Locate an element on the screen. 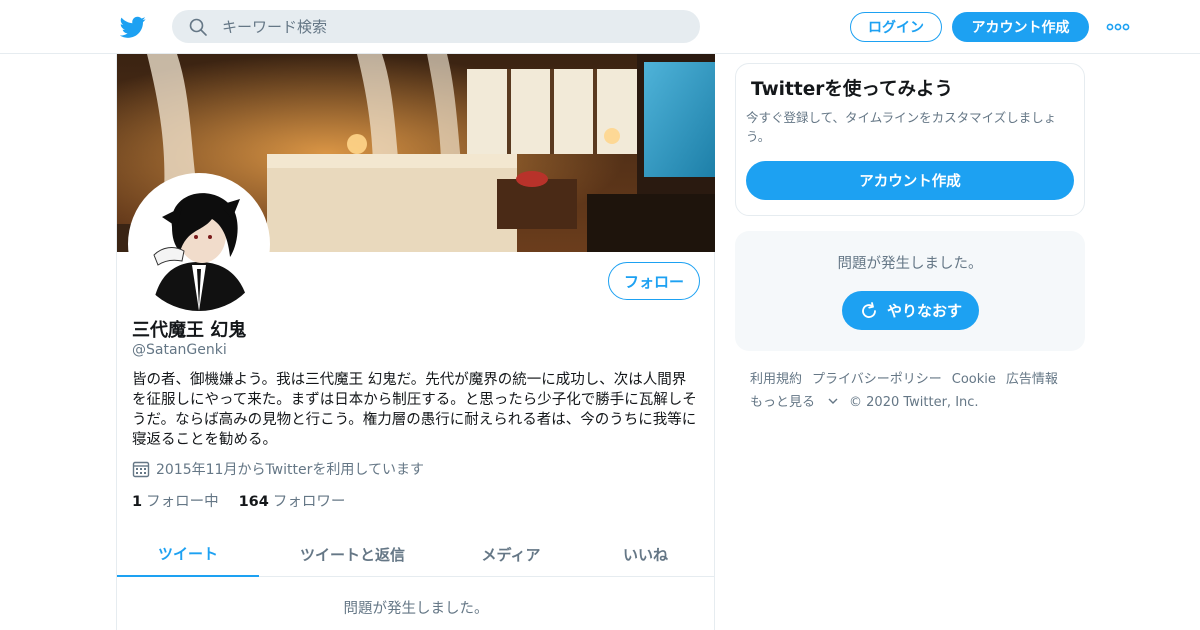  joined-date: 2015年11月からTwitterを利用しています is located at coordinates (278, 469).